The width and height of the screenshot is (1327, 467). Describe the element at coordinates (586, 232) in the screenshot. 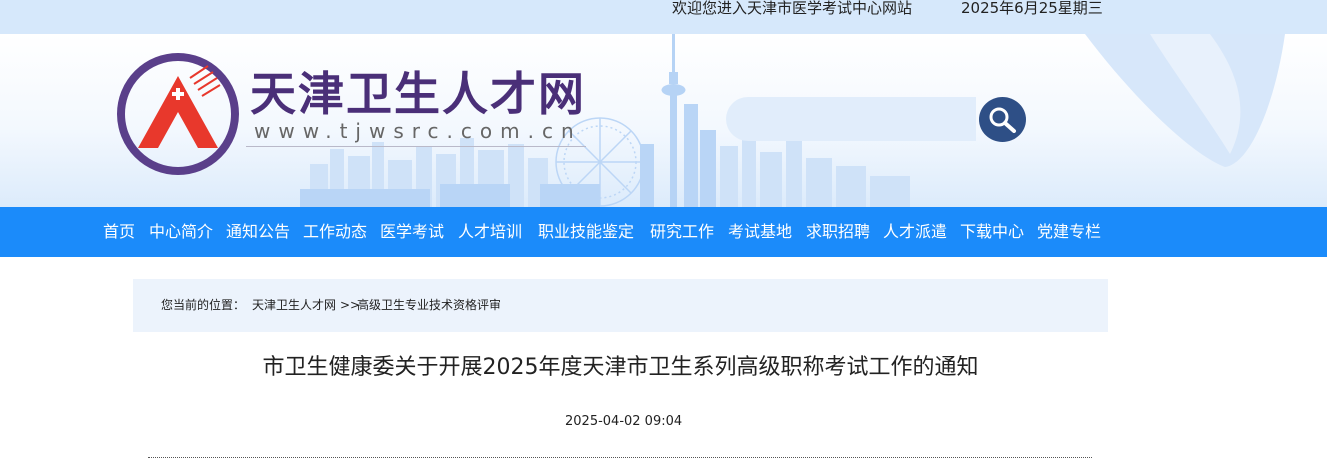

I see `nav-item-skill-appraisal: 职业技能鉴定` at that location.